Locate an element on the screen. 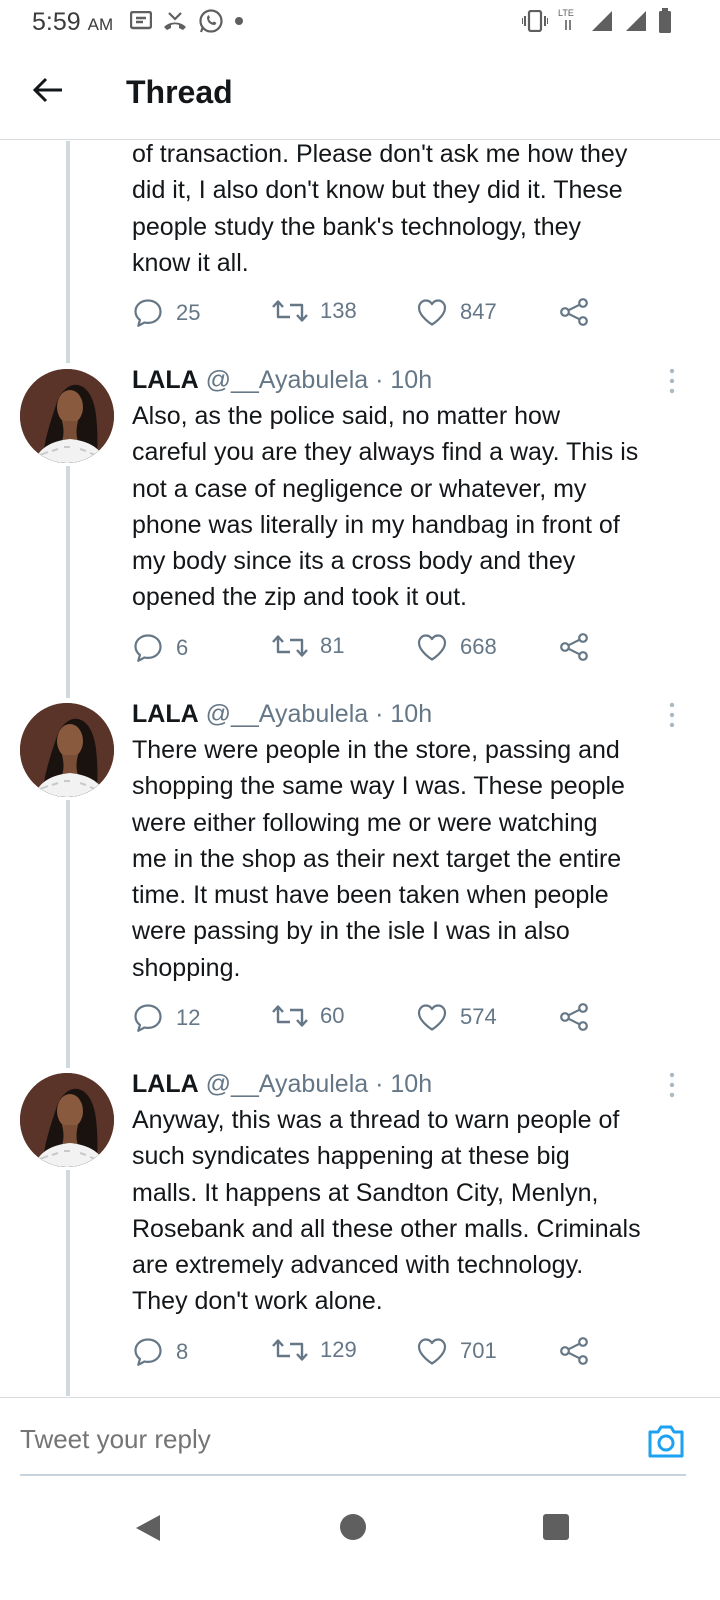  missed-call-icon is located at coordinates (175, 21).